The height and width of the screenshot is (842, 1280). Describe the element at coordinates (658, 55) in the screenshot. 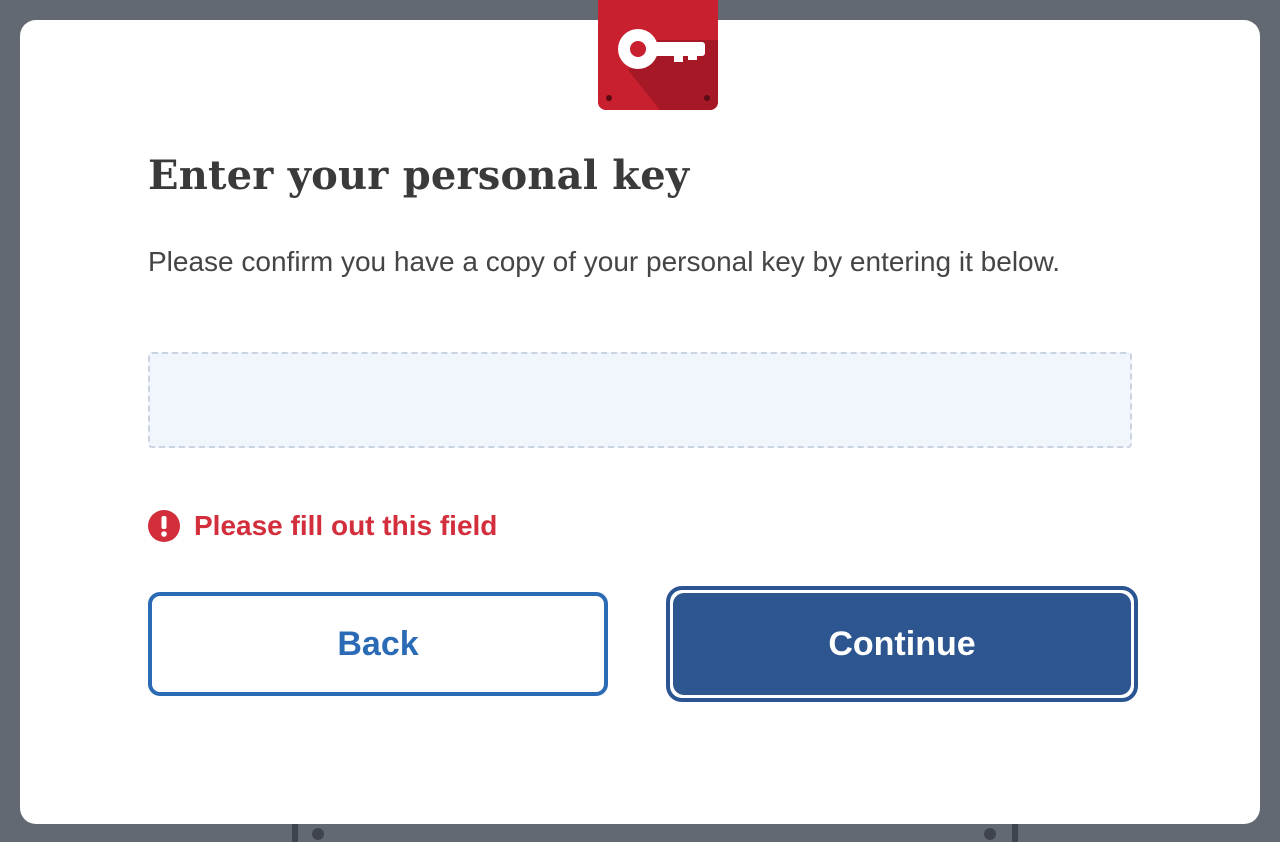

I see `key-icon` at that location.